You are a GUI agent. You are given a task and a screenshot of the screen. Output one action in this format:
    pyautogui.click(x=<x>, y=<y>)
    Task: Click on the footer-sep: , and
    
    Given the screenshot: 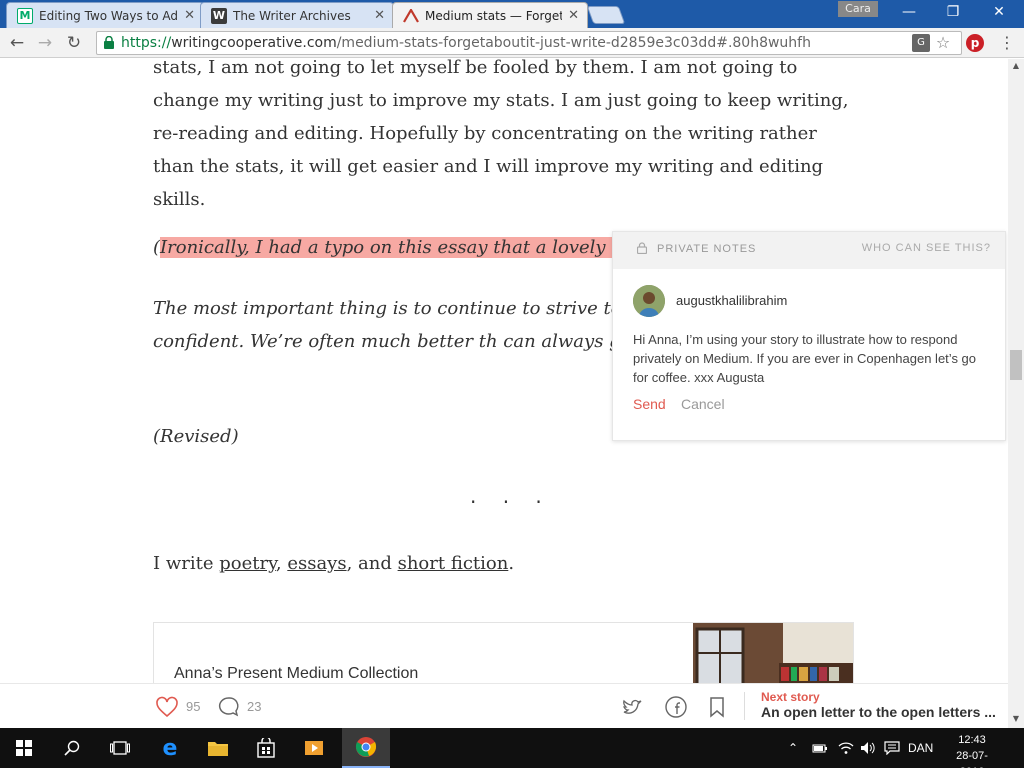 What is the action you would take?
    pyautogui.click(x=372, y=563)
    